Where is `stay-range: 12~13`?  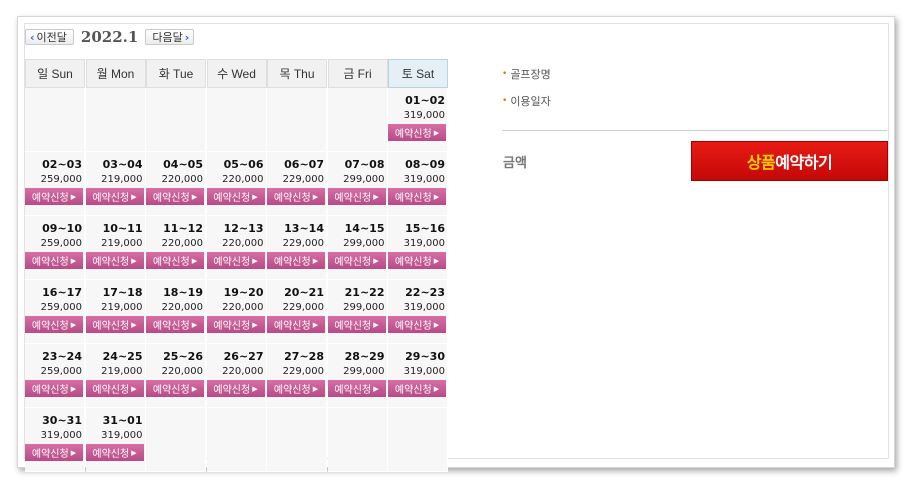
stay-range: 12~13 is located at coordinates (243, 228).